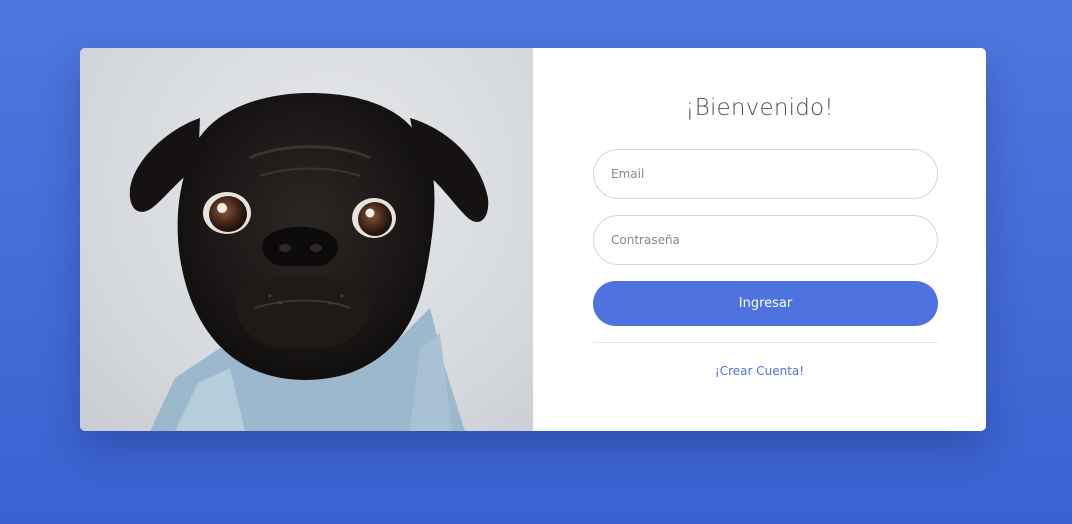 The width and height of the screenshot is (1072, 524). Describe the element at coordinates (759, 108) in the screenshot. I see `welcome-title: ¡Bienvenido!` at that location.